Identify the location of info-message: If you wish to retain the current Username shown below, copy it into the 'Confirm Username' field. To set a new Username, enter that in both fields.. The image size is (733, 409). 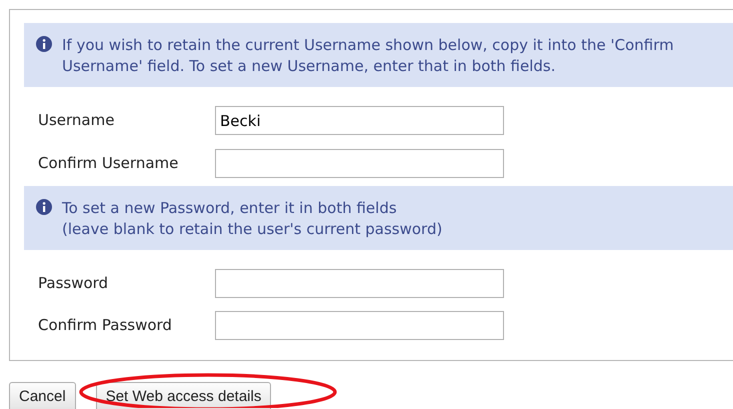
(368, 56).